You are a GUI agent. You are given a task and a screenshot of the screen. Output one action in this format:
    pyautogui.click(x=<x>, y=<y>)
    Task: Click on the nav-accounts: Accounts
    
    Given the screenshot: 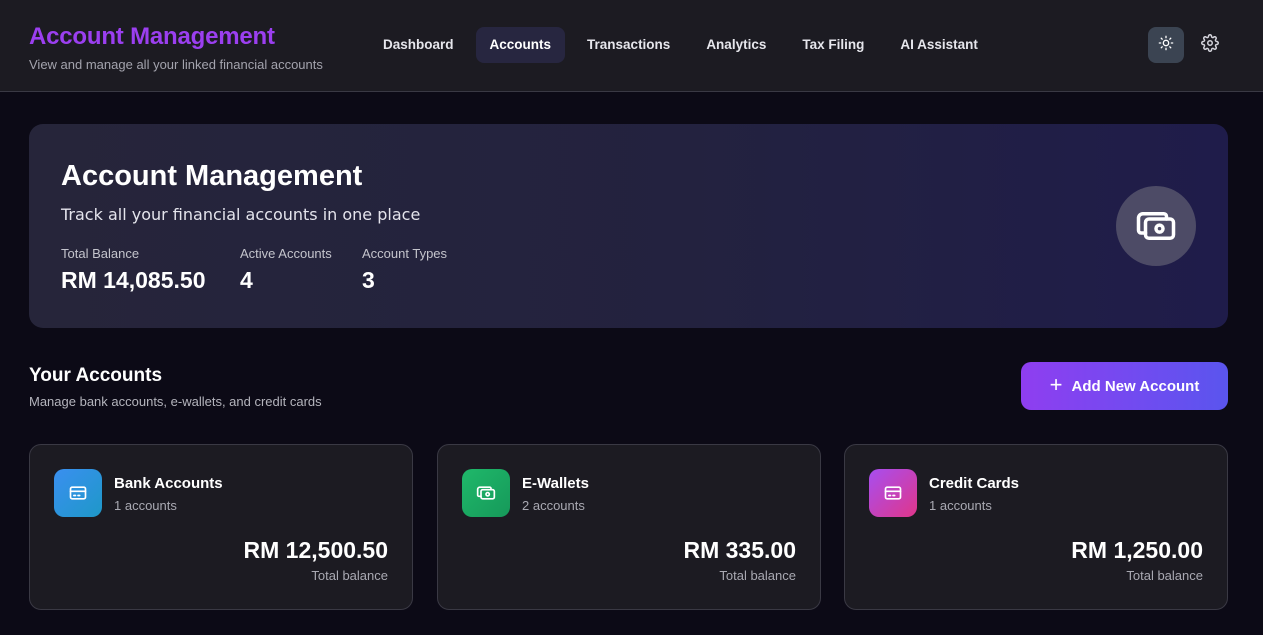 What is the action you would take?
    pyautogui.click(x=520, y=45)
    